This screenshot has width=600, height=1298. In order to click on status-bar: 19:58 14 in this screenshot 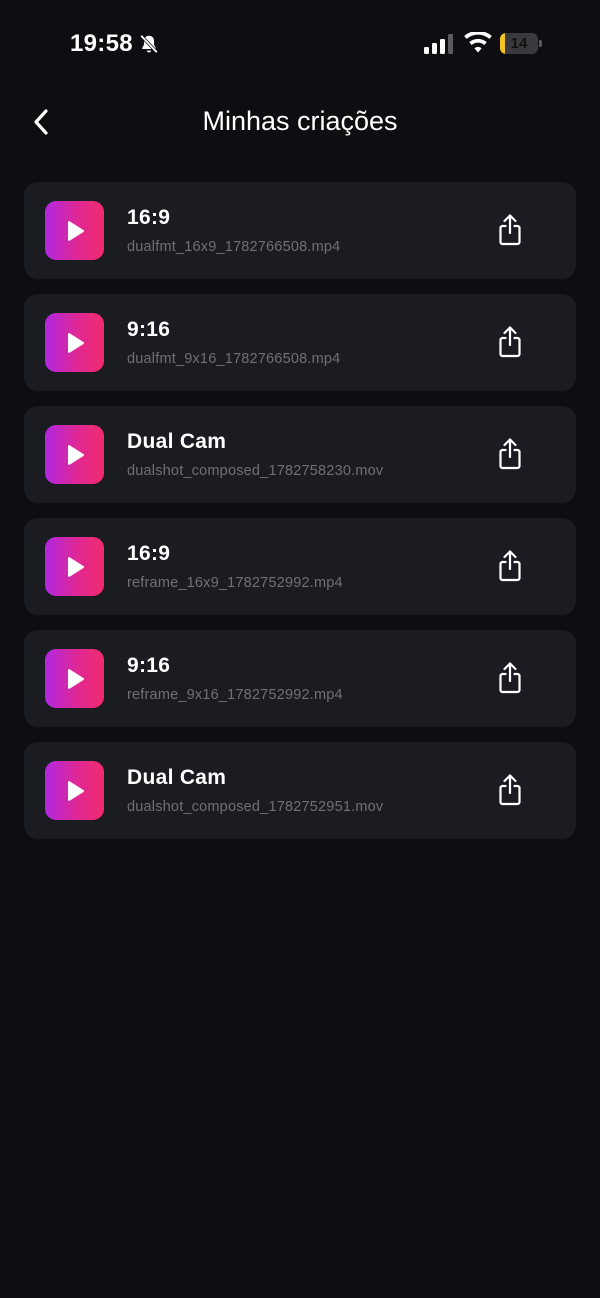, I will do `click(300, 45)`.